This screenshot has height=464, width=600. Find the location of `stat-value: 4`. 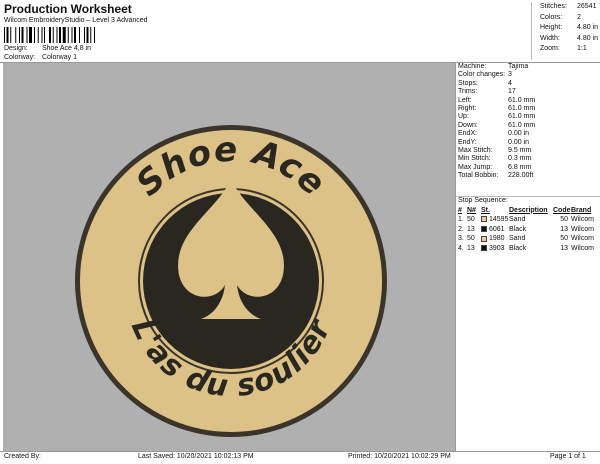

stat-value: 4 is located at coordinates (510, 83).